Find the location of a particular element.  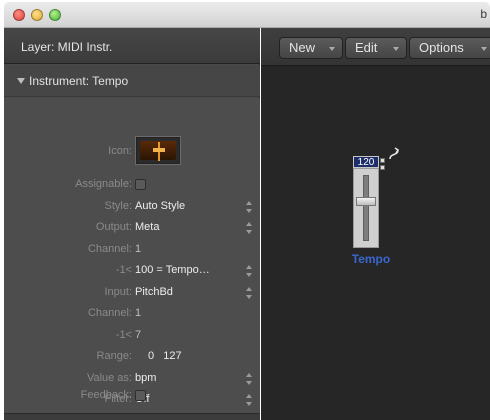

param-row-output: Output: Meta is located at coordinates (132, 228).